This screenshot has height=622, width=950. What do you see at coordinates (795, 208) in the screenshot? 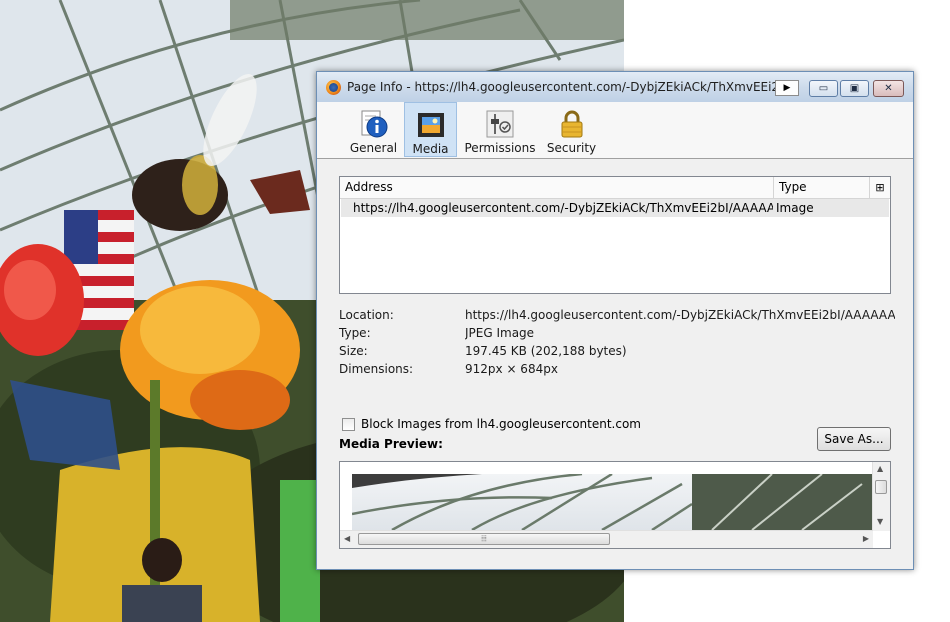
I see `row-type: Image` at bounding box center [795, 208].